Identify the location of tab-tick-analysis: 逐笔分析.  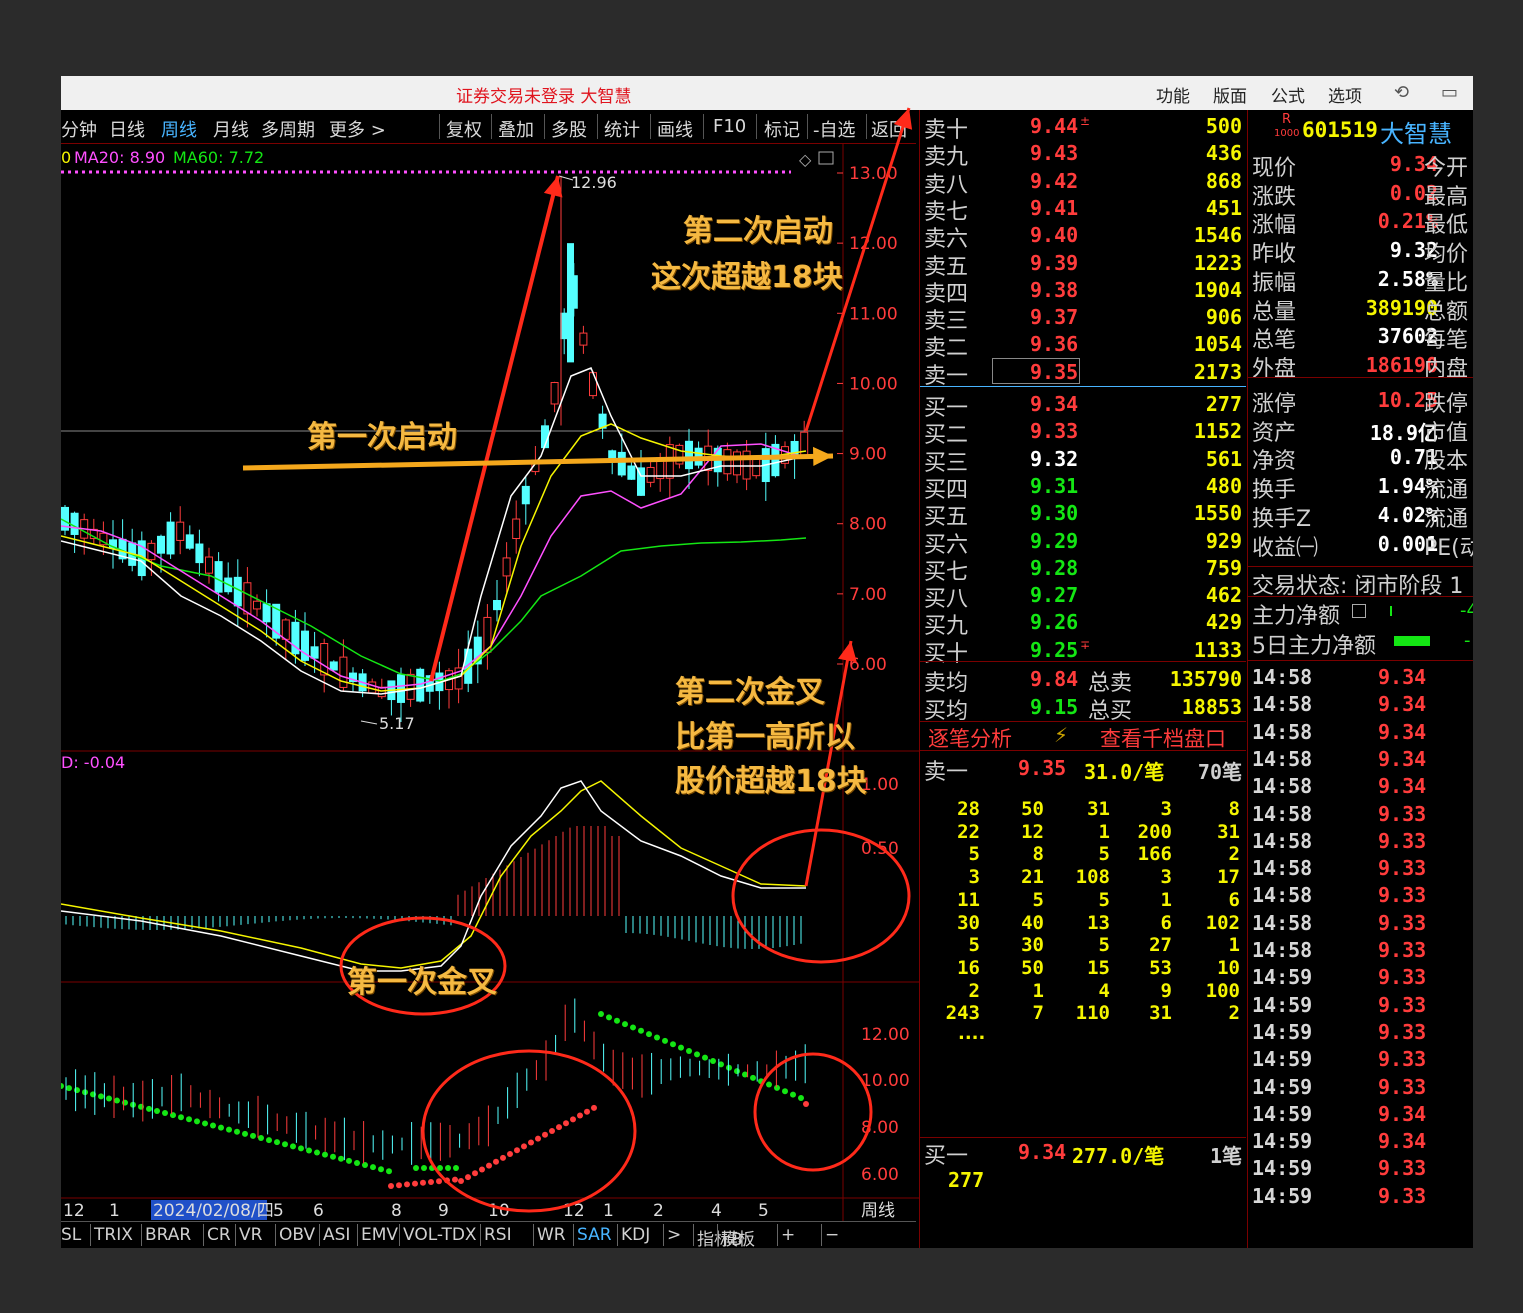
(970, 738).